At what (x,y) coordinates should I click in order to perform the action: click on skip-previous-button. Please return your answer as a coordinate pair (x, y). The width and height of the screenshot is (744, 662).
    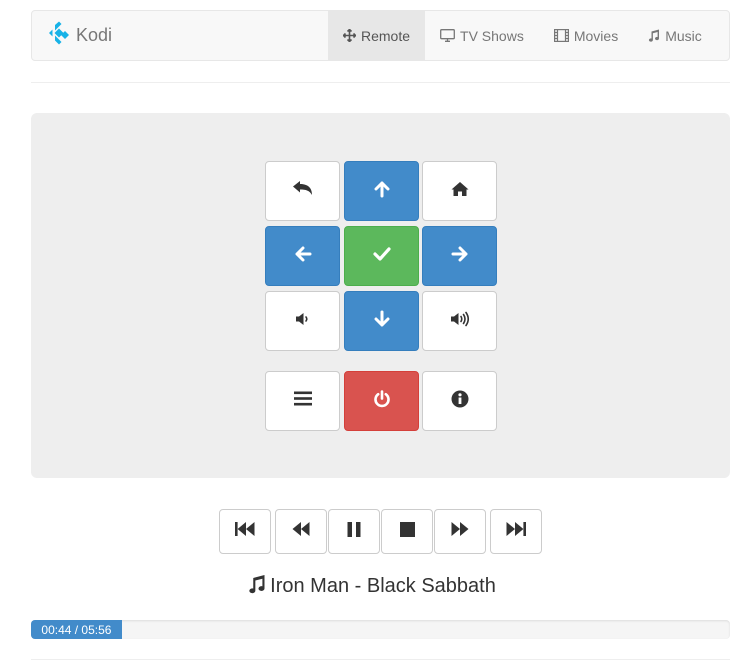
    Looking at the image, I should click on (245, 531).